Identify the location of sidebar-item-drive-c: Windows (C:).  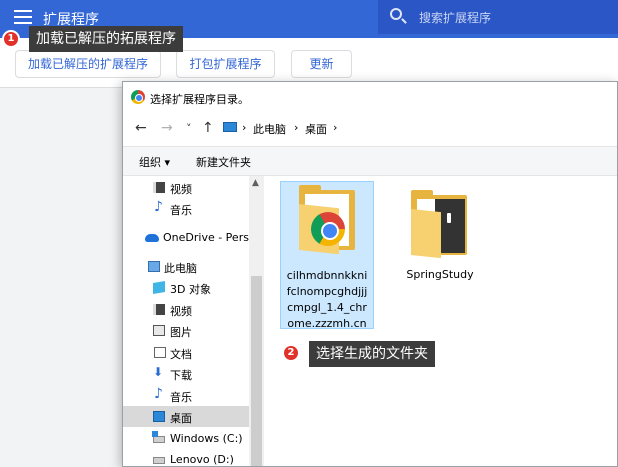
(186, 438).